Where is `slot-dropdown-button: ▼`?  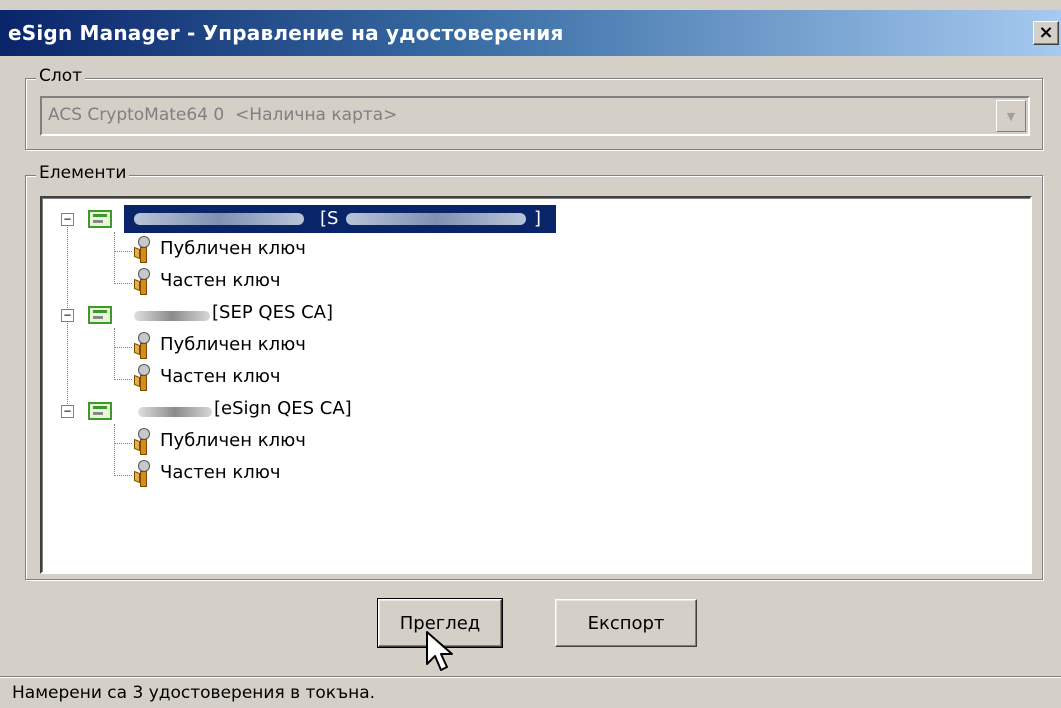 slot-dropdown-button: ▼ is located at coordinates (1011, 116).